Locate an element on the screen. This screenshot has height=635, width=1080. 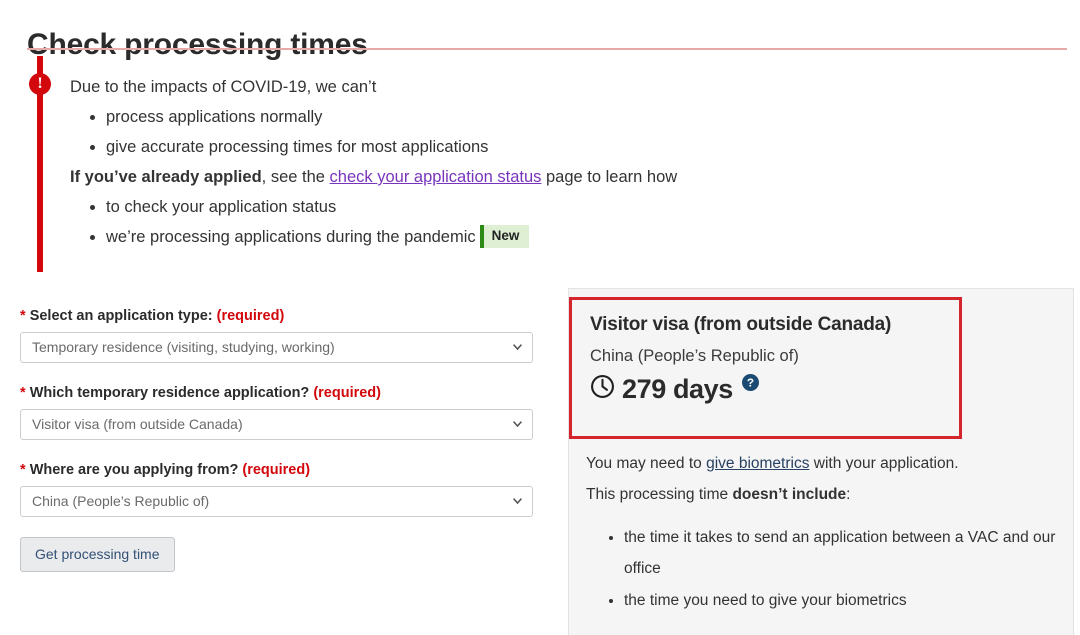
clock-icon is located at coordinates (602, 389).